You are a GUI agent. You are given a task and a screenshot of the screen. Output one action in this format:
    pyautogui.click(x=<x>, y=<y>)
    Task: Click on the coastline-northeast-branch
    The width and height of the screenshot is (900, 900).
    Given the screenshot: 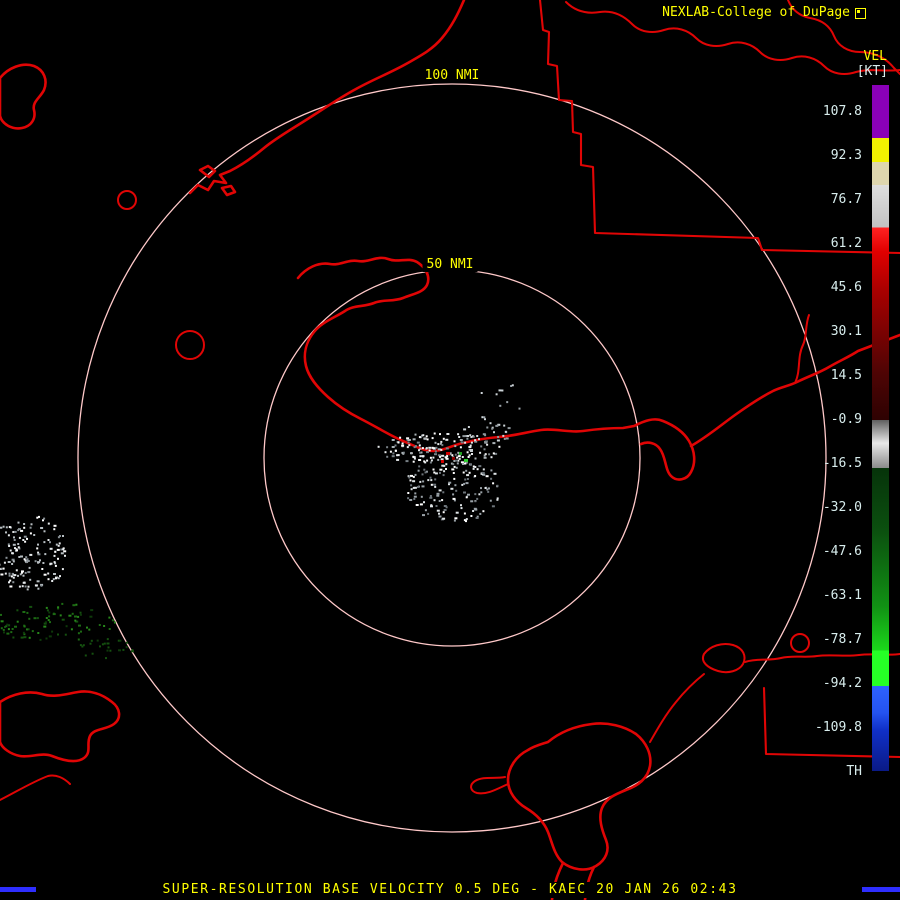 What is the action you would take?
    pyautogui.click(x=794, y=390)
    